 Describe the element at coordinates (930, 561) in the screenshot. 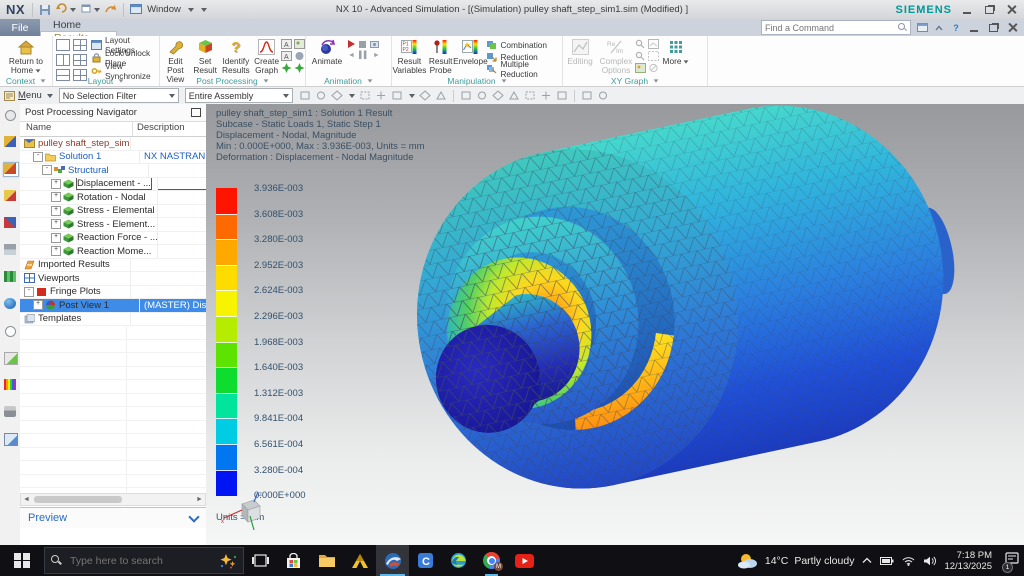

I see `speaker-icon` at that location.